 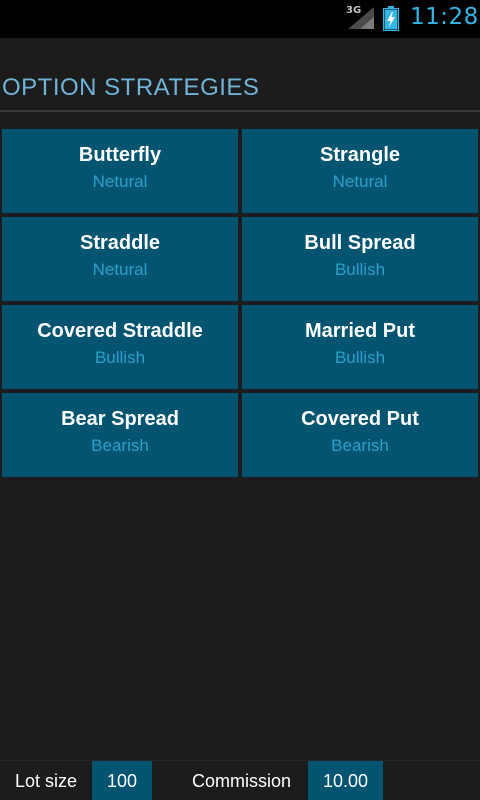 What do you see at coordinates (240, 111) in the screenshot?
I see `title-divider` at bounding box center [240, 111].